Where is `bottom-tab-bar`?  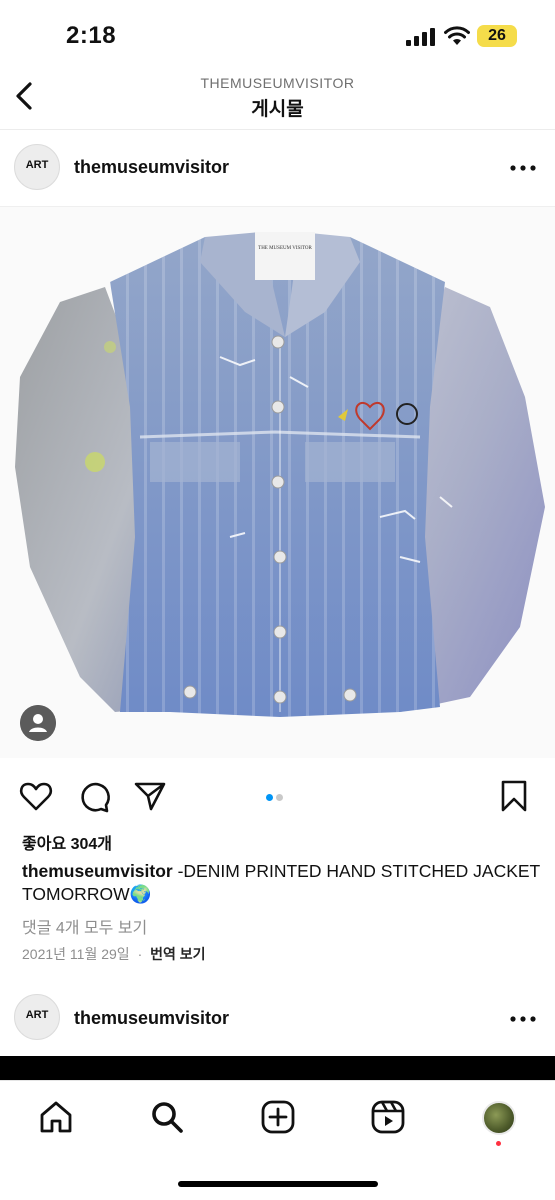 bottom-tab-bar is located at coordinates (277, 1140).